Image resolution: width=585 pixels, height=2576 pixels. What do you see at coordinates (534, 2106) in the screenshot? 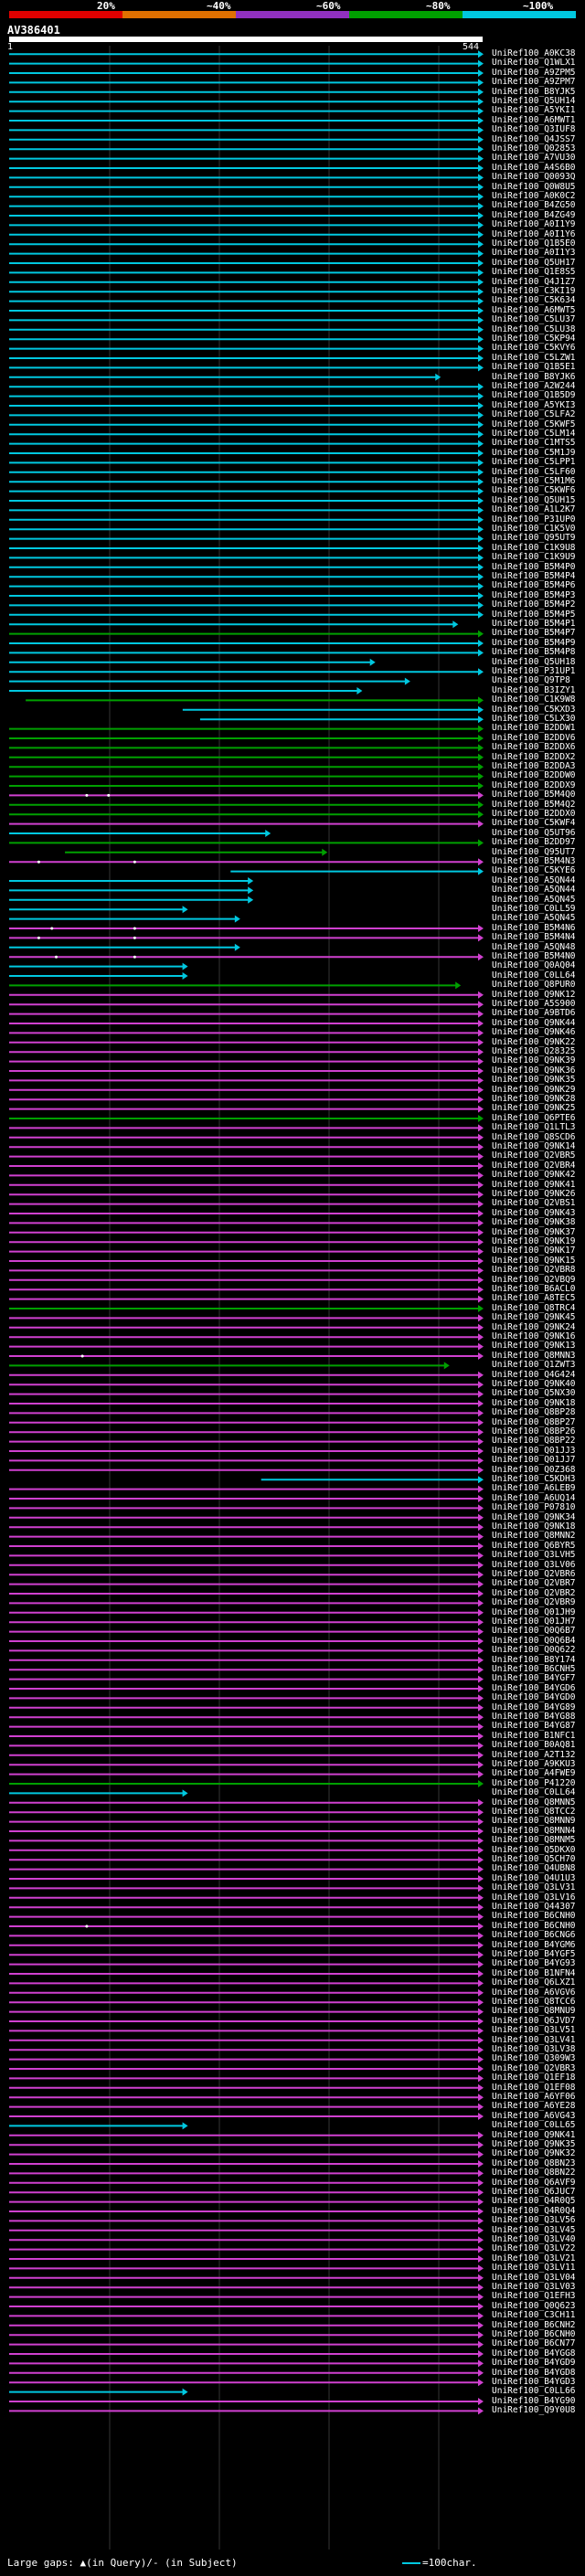
I see `hit-label: UniRef100_A6YE28` at bounding box center [534, 2106].